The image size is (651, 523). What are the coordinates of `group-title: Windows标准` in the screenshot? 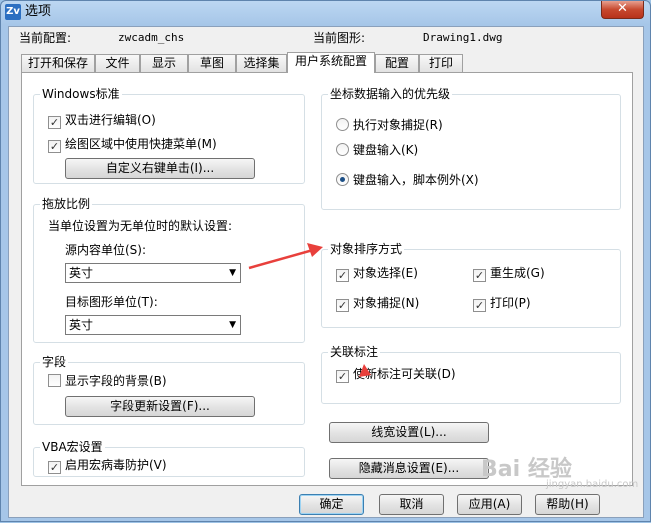 It's located at (81, 94).